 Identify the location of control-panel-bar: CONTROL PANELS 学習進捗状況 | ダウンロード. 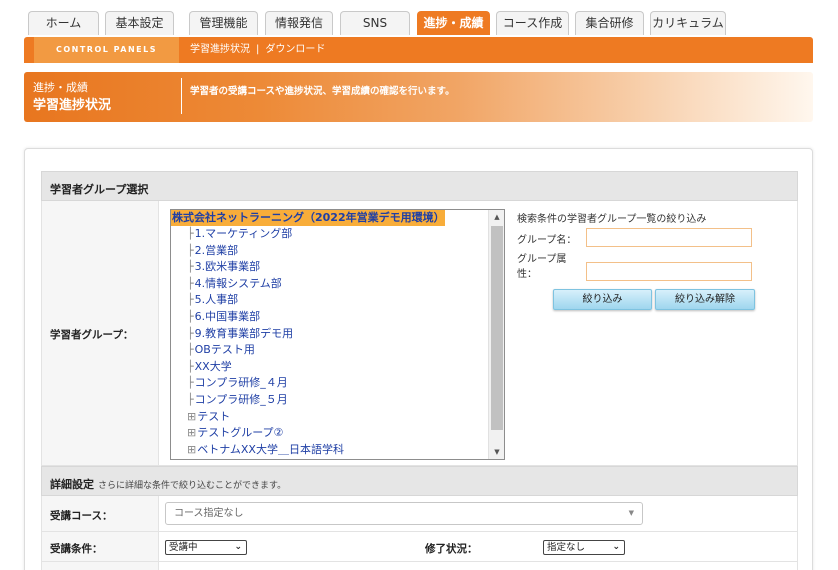
(418, 50).